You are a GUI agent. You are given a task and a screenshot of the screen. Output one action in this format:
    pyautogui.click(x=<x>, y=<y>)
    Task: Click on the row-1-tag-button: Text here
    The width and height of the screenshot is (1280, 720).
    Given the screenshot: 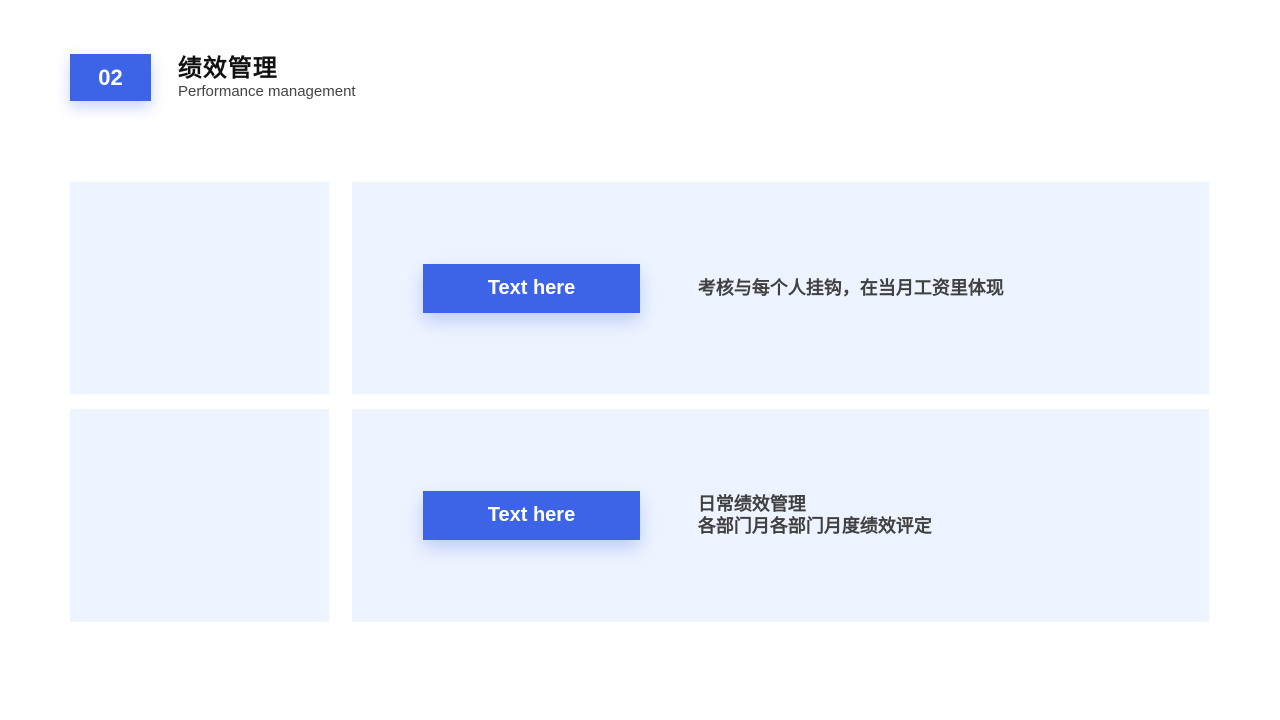 What is the action you would take?
    pyautogui.click(x=531, y=288)
    